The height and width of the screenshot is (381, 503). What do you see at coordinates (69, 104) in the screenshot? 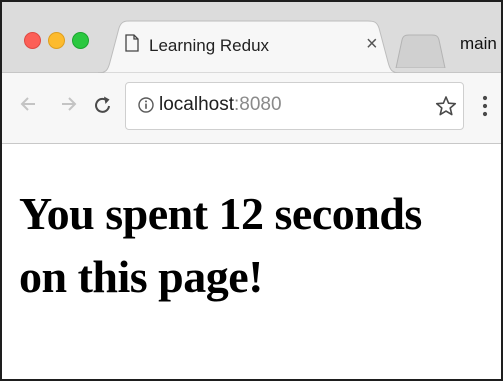
I see `forward-arrow-icon` at bounding box center [69, 104].